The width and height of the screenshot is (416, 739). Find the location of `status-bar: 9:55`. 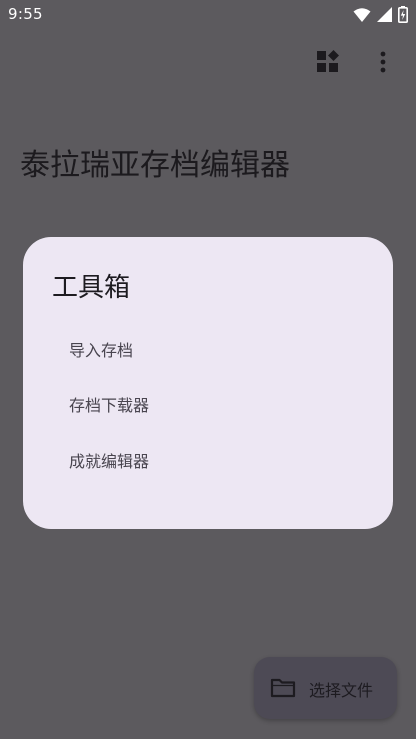

status-bar: 9:55 is located at coordinates (208, 15).